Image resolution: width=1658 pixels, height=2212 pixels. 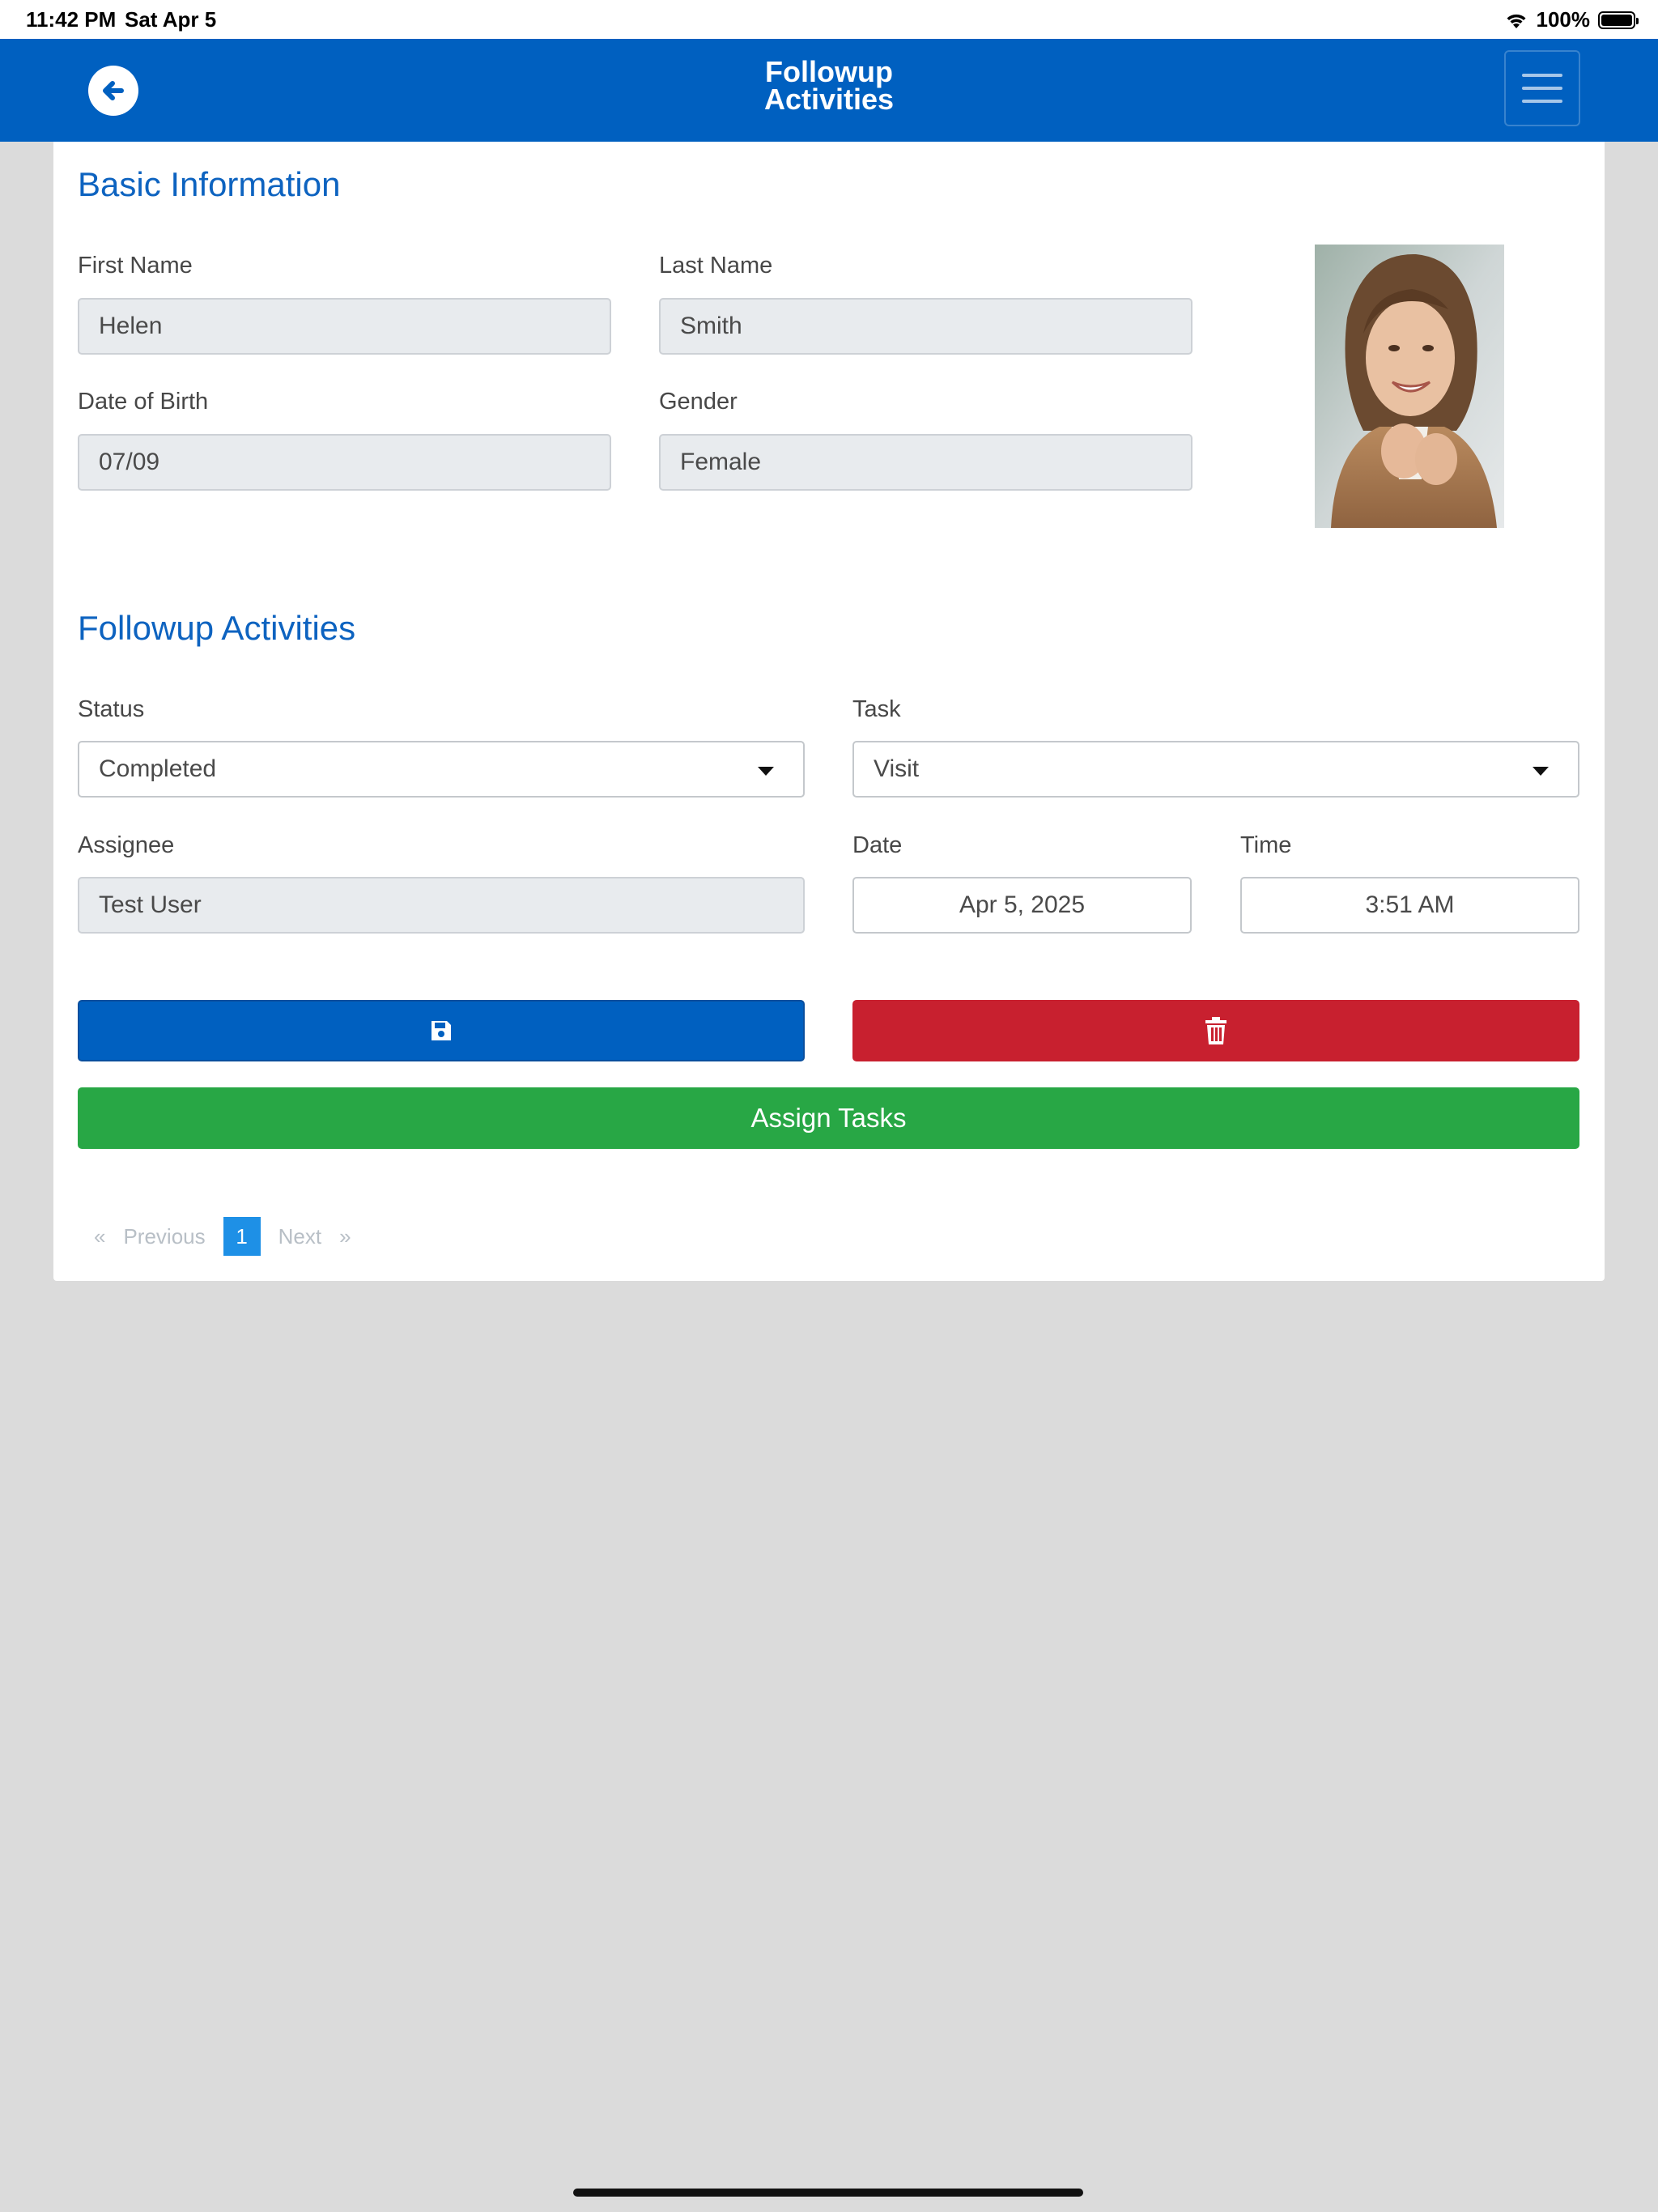 What do you see at coordinates (171, 19) in the screenshot?
I see `status-date: Sat Apr 5` at bounding box center [171, 19].